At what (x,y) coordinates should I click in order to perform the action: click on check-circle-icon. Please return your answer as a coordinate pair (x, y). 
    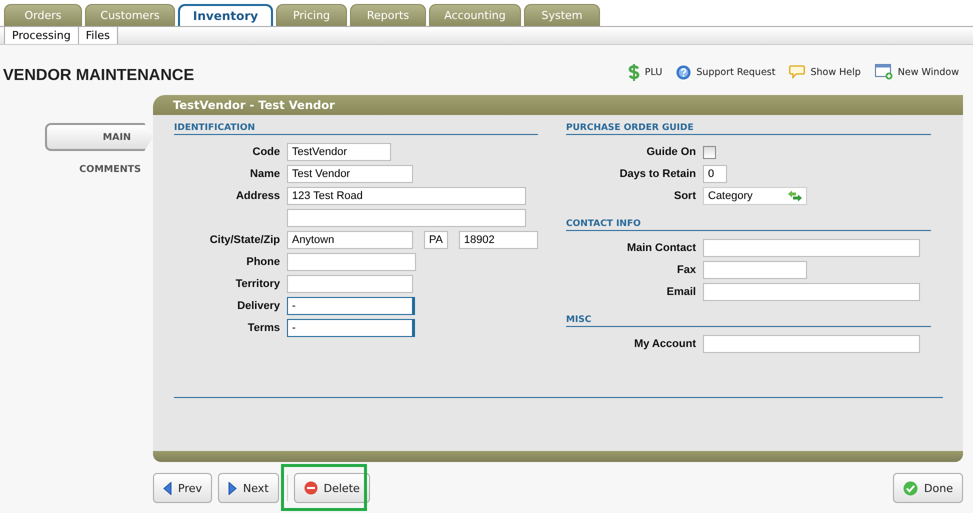
    Looking at the image, I should click on (910, 488).